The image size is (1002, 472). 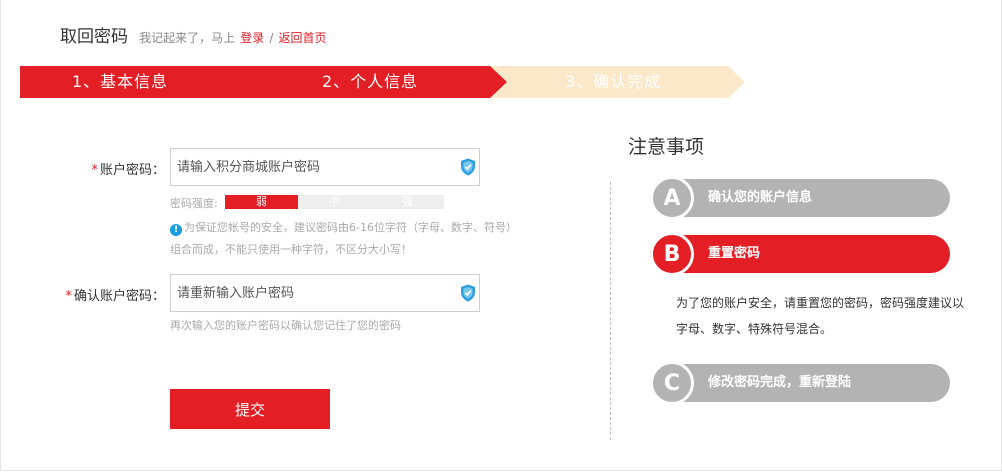 I want to click on page-header: 取回密码 我记起来了，马上 登录 / 返回首页, so click(x=193, y=34).